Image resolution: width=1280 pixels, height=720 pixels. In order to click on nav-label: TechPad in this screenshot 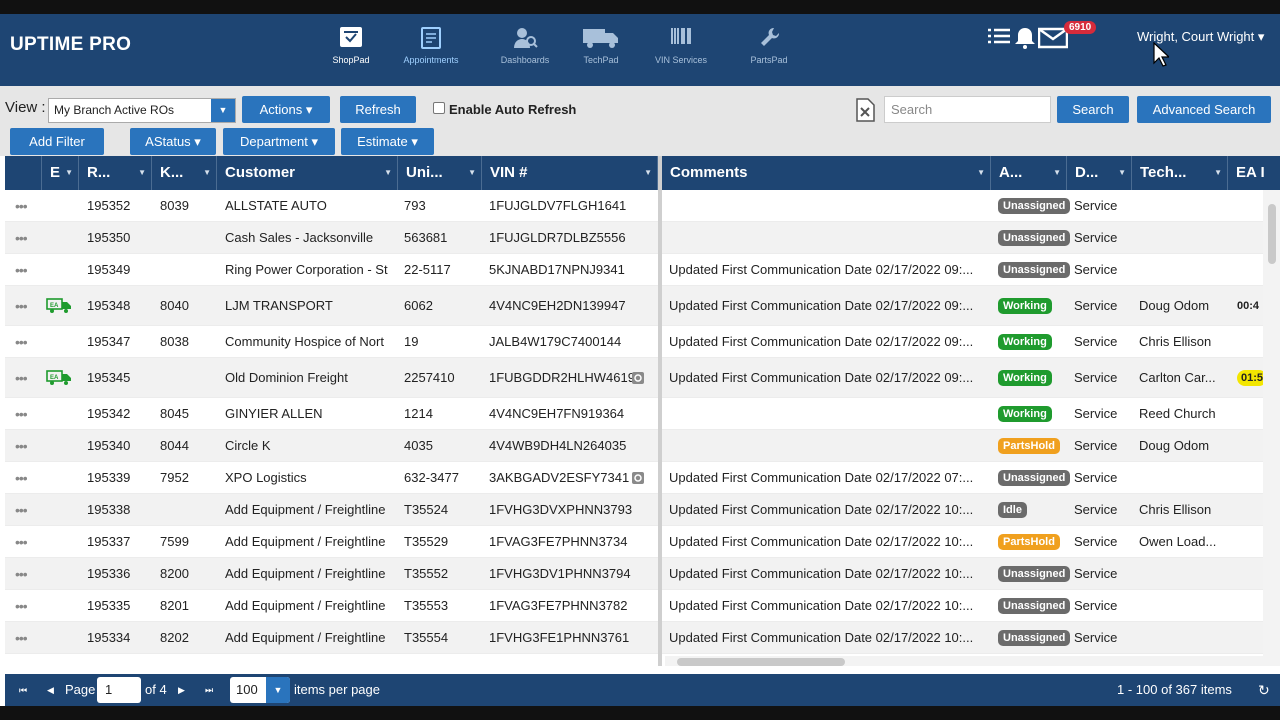, I will do `click(601, 60)`.